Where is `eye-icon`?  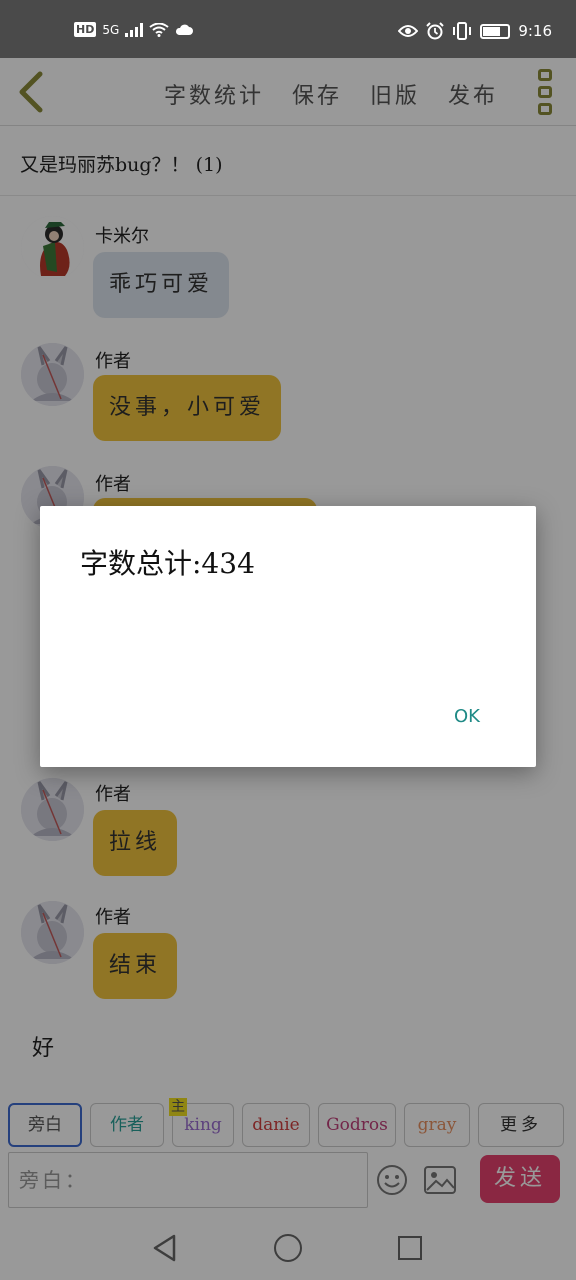
eye-icon is located at coordinates (408, 31).